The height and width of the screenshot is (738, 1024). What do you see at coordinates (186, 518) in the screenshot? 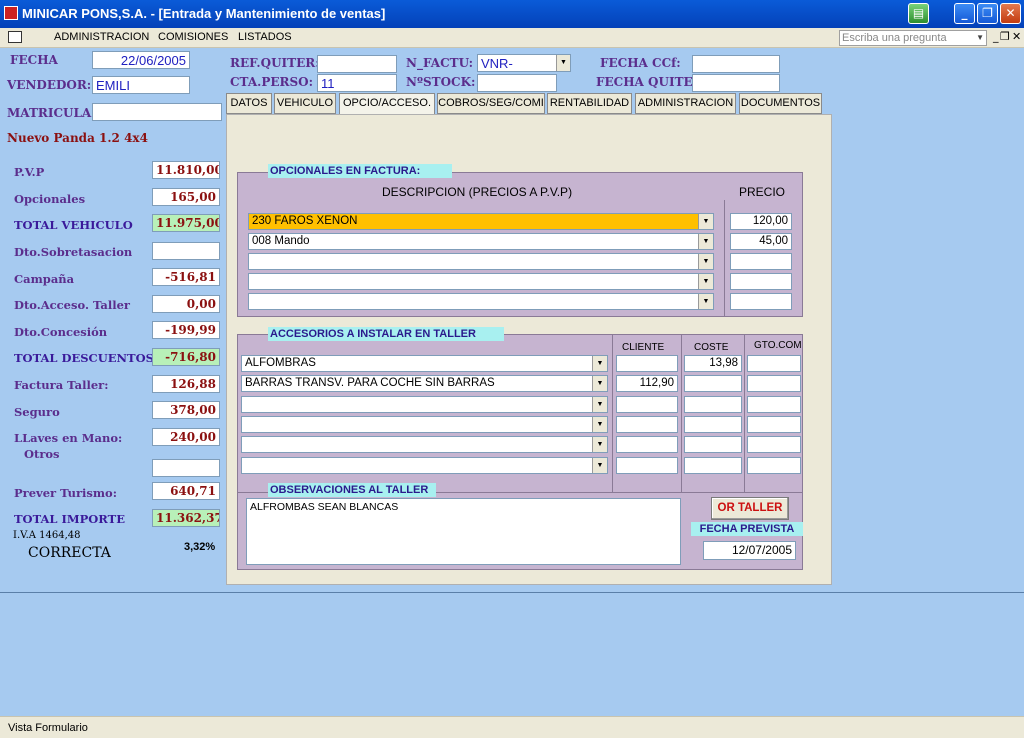
I see `total-importe-field: 11.362,37` at bounding box center [186, 518].